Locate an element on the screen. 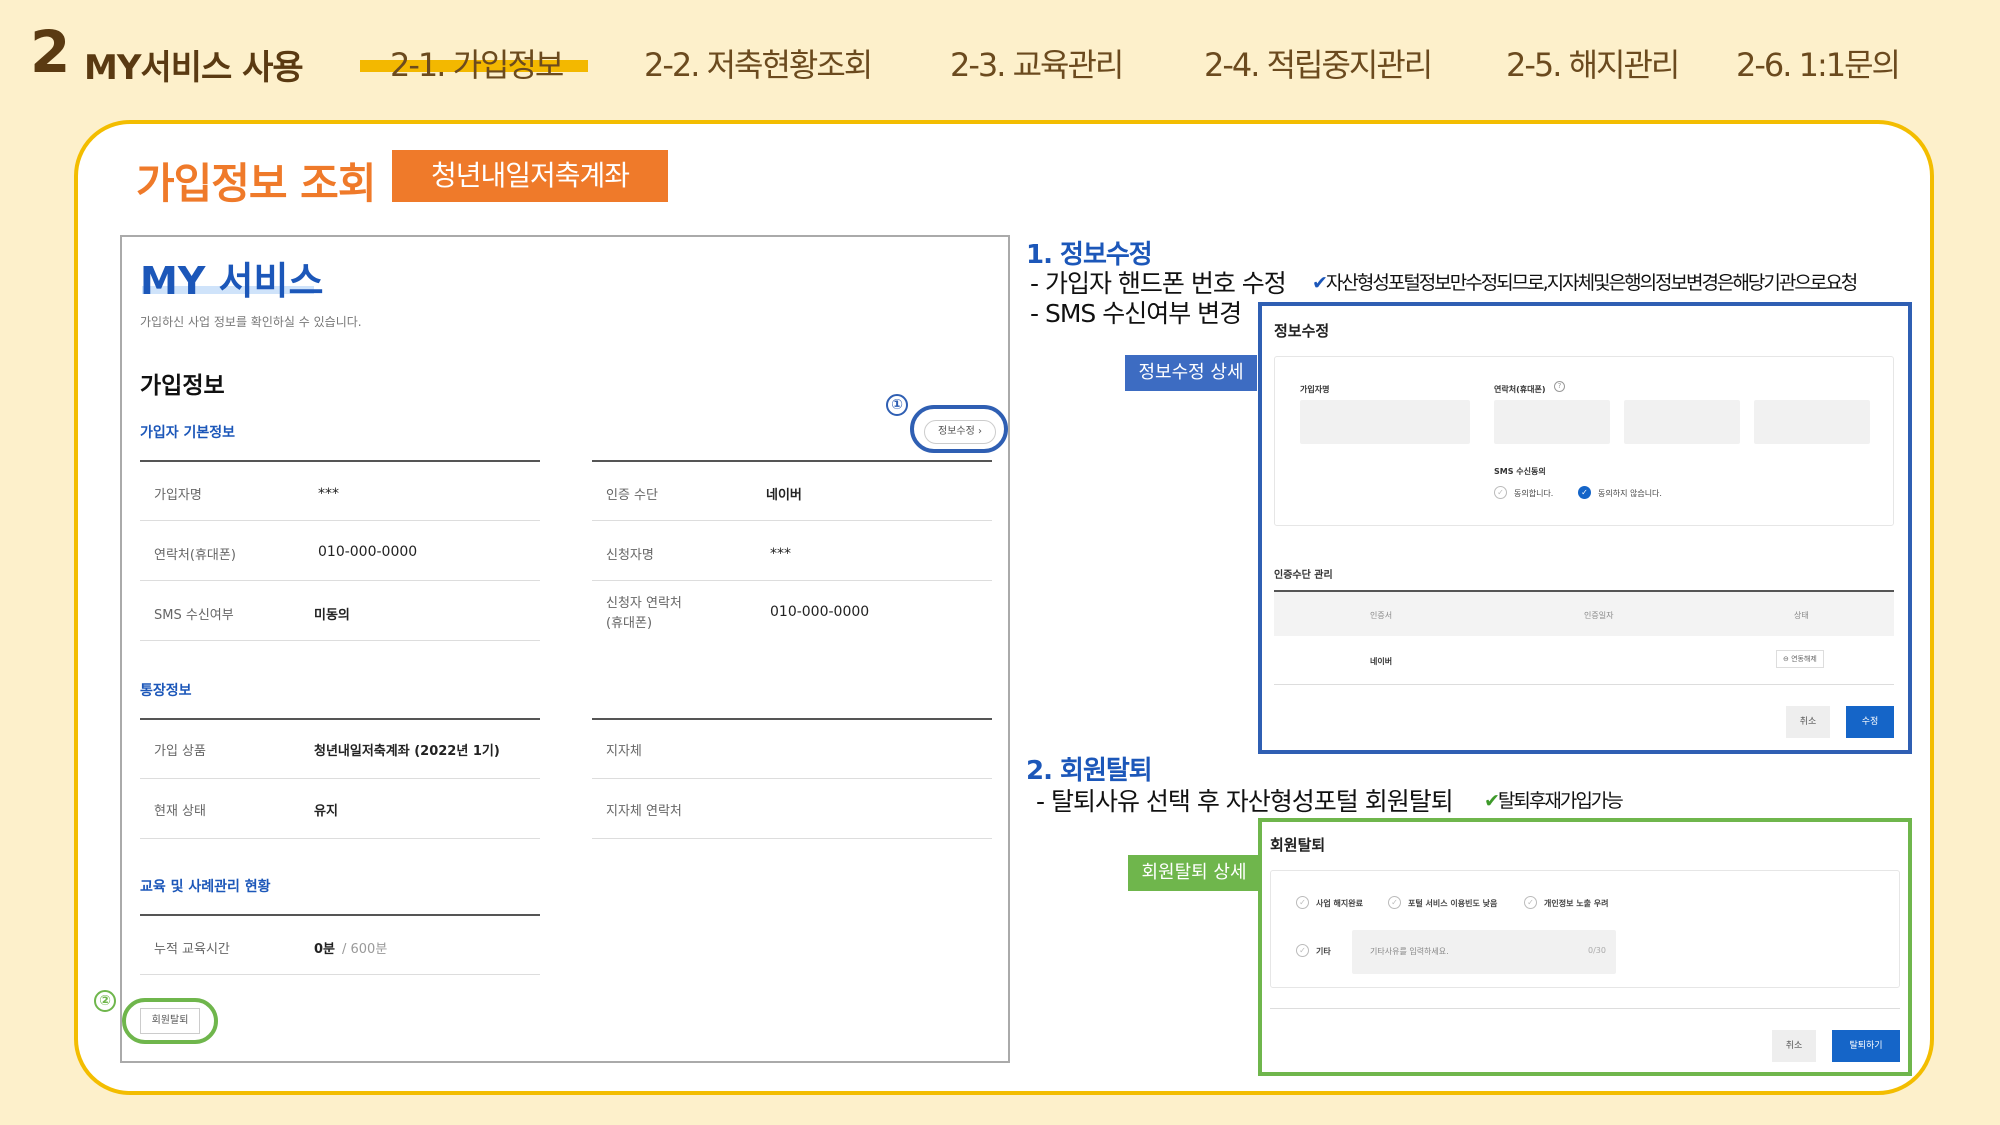 The width and height of the screenshot is (2000, 1125). info-heading: 가입정보 is located at coordinates (182, 386).